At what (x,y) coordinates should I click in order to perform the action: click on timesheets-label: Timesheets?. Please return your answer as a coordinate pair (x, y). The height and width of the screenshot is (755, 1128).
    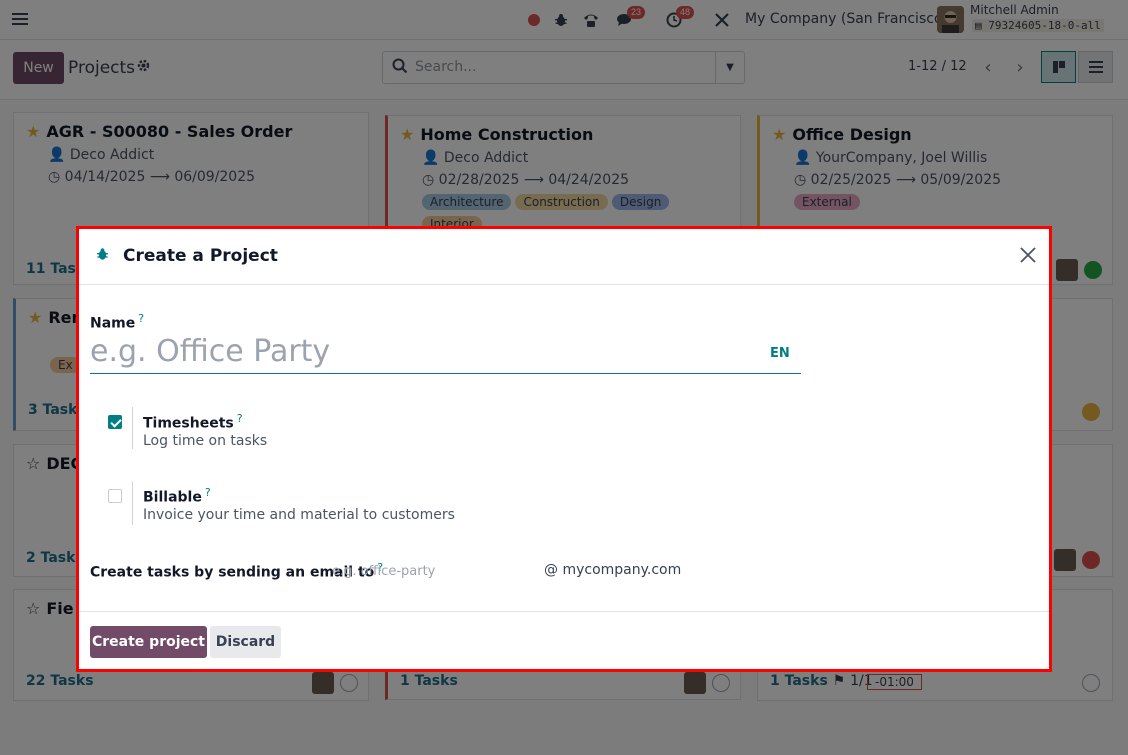
    Looking at the image, I should click on (193, 422).